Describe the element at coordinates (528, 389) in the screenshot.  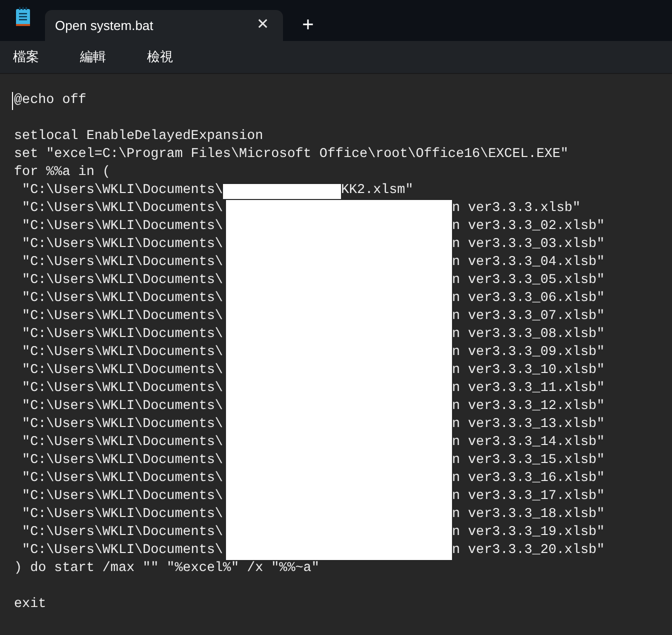
I see `code-line: n ver3.3.3_11.xlsb"` at that location.